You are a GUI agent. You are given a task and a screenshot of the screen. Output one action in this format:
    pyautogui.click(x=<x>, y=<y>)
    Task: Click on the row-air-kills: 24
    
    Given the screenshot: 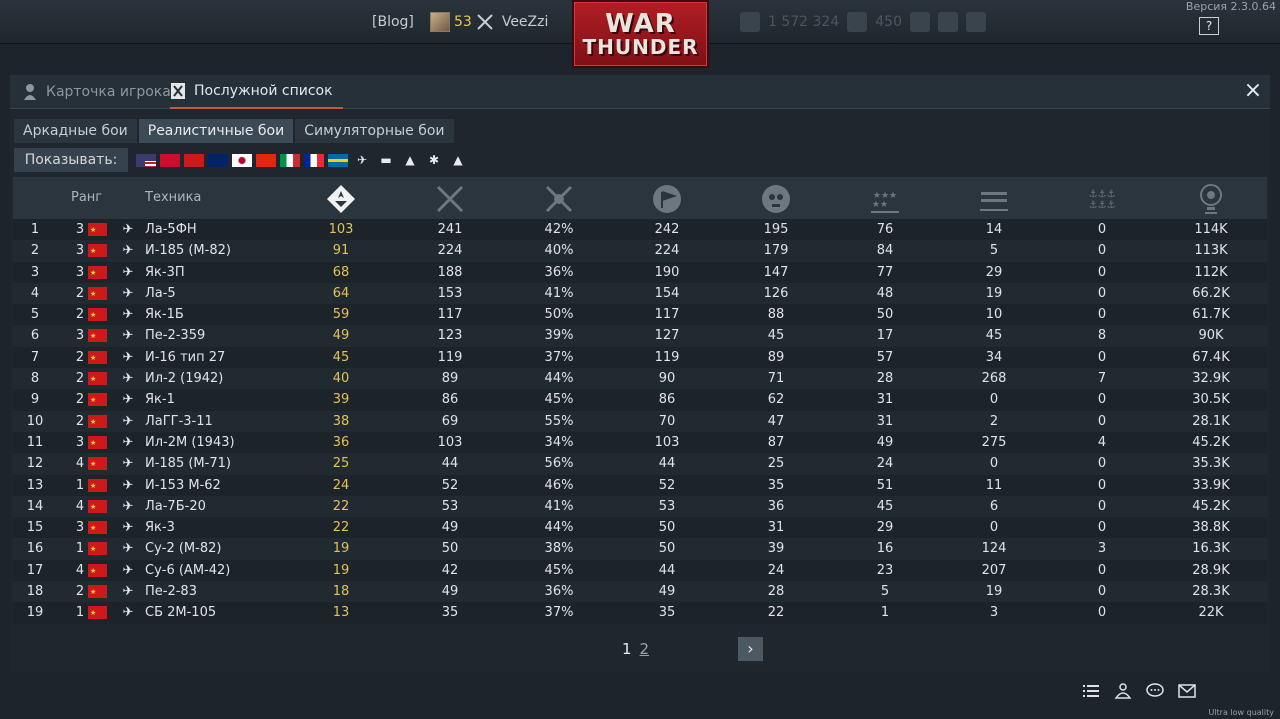 What is the action you would take?
    pyautogui.click(x=885, y=464)
    